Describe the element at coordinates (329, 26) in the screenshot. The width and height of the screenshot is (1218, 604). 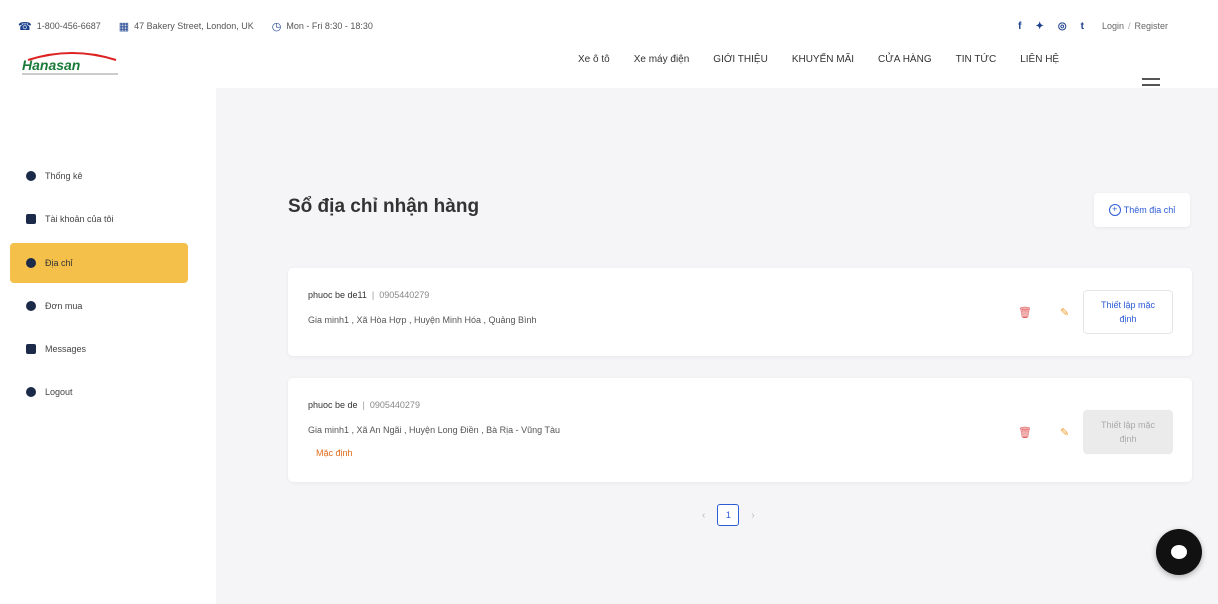
I see `hours-text: Mon - Fri 8:30 - 18:30` at that location.